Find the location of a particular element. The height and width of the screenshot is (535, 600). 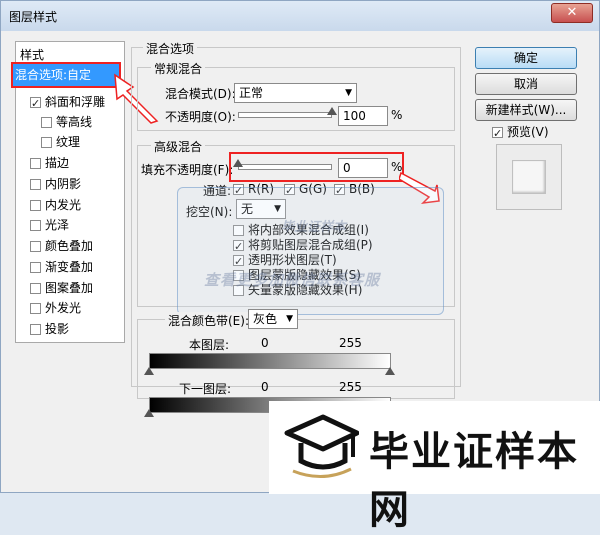

sidebar-item-outer-glow: 外发光 is located at coordinates (55, 308).